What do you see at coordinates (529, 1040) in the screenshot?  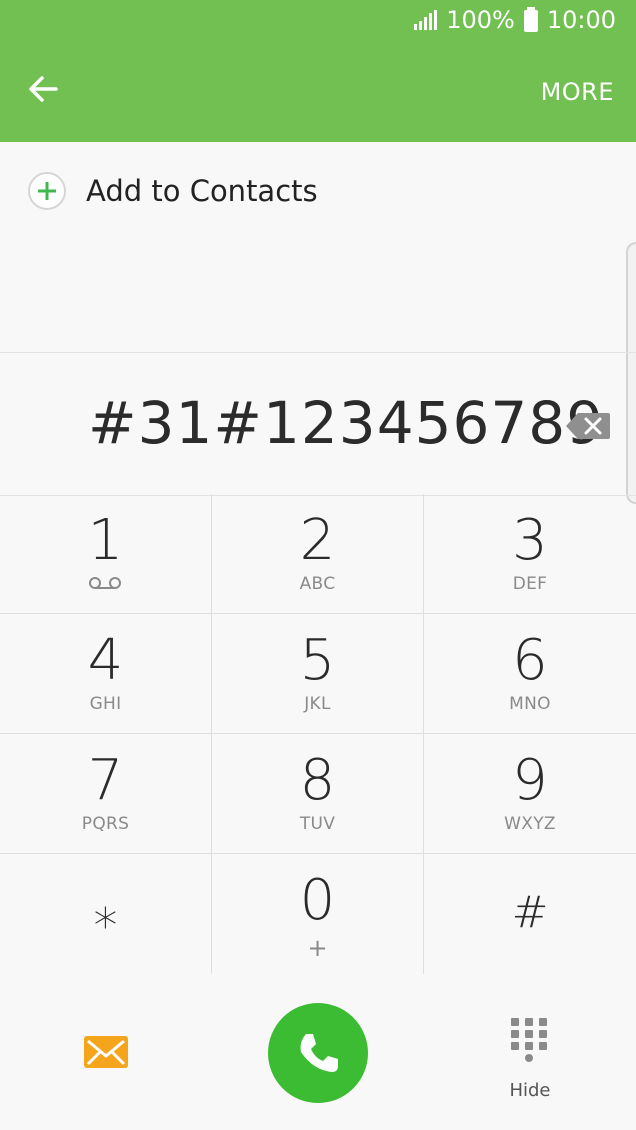 I see `keypad-icon` at bounding box center [529, 1040].